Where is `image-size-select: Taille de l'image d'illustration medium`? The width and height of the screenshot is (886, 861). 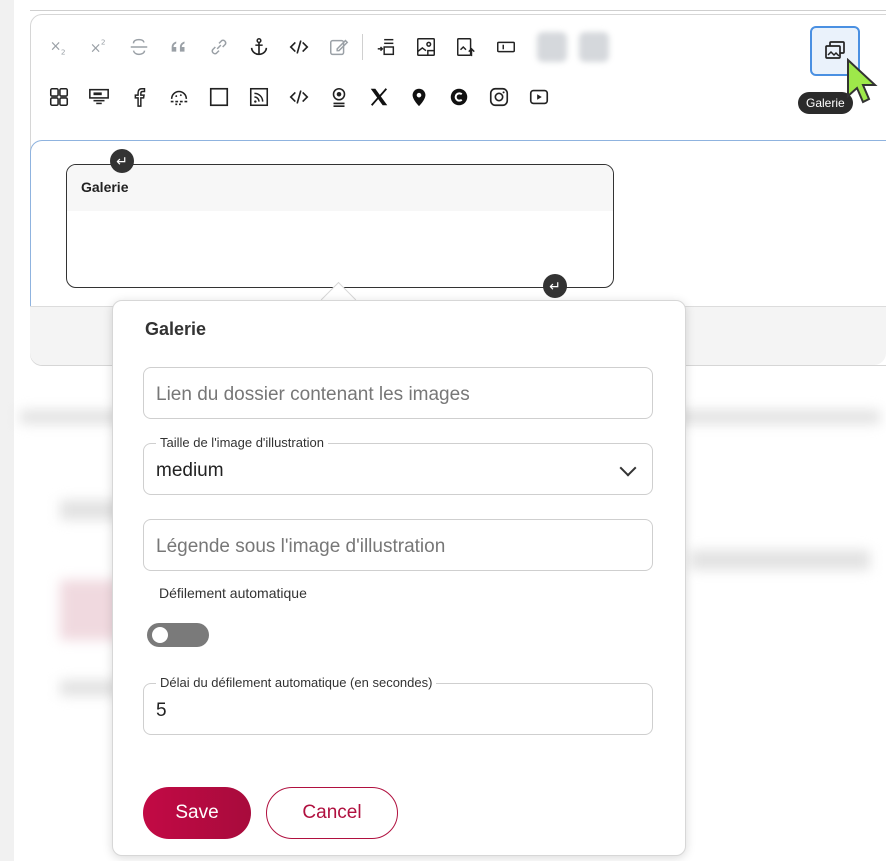
image-size-select: Taille de l'image d'illustration medium is located at coordinates (398, 465).